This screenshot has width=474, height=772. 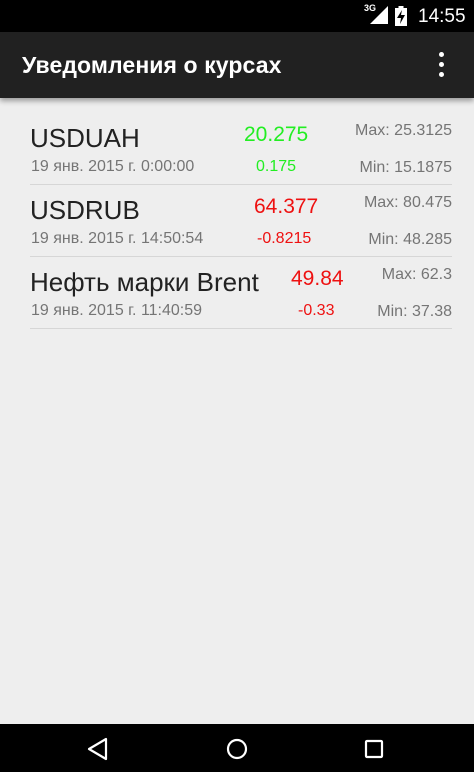 What do you see at coordinates (405, 167) in the screenshot?
I see `rate-min: Min: 15.1875` at bounding box center [405, 167].